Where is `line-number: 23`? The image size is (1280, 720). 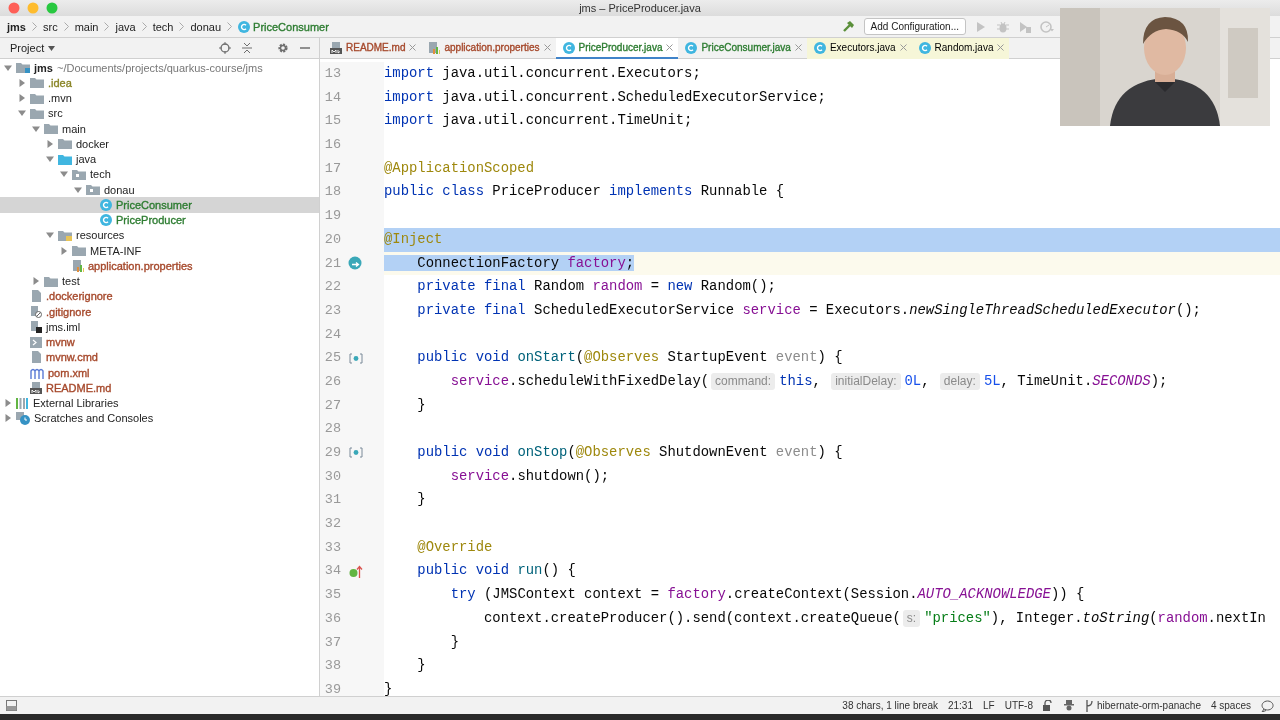
line-number: 23 is located at coordinates (332, 310).